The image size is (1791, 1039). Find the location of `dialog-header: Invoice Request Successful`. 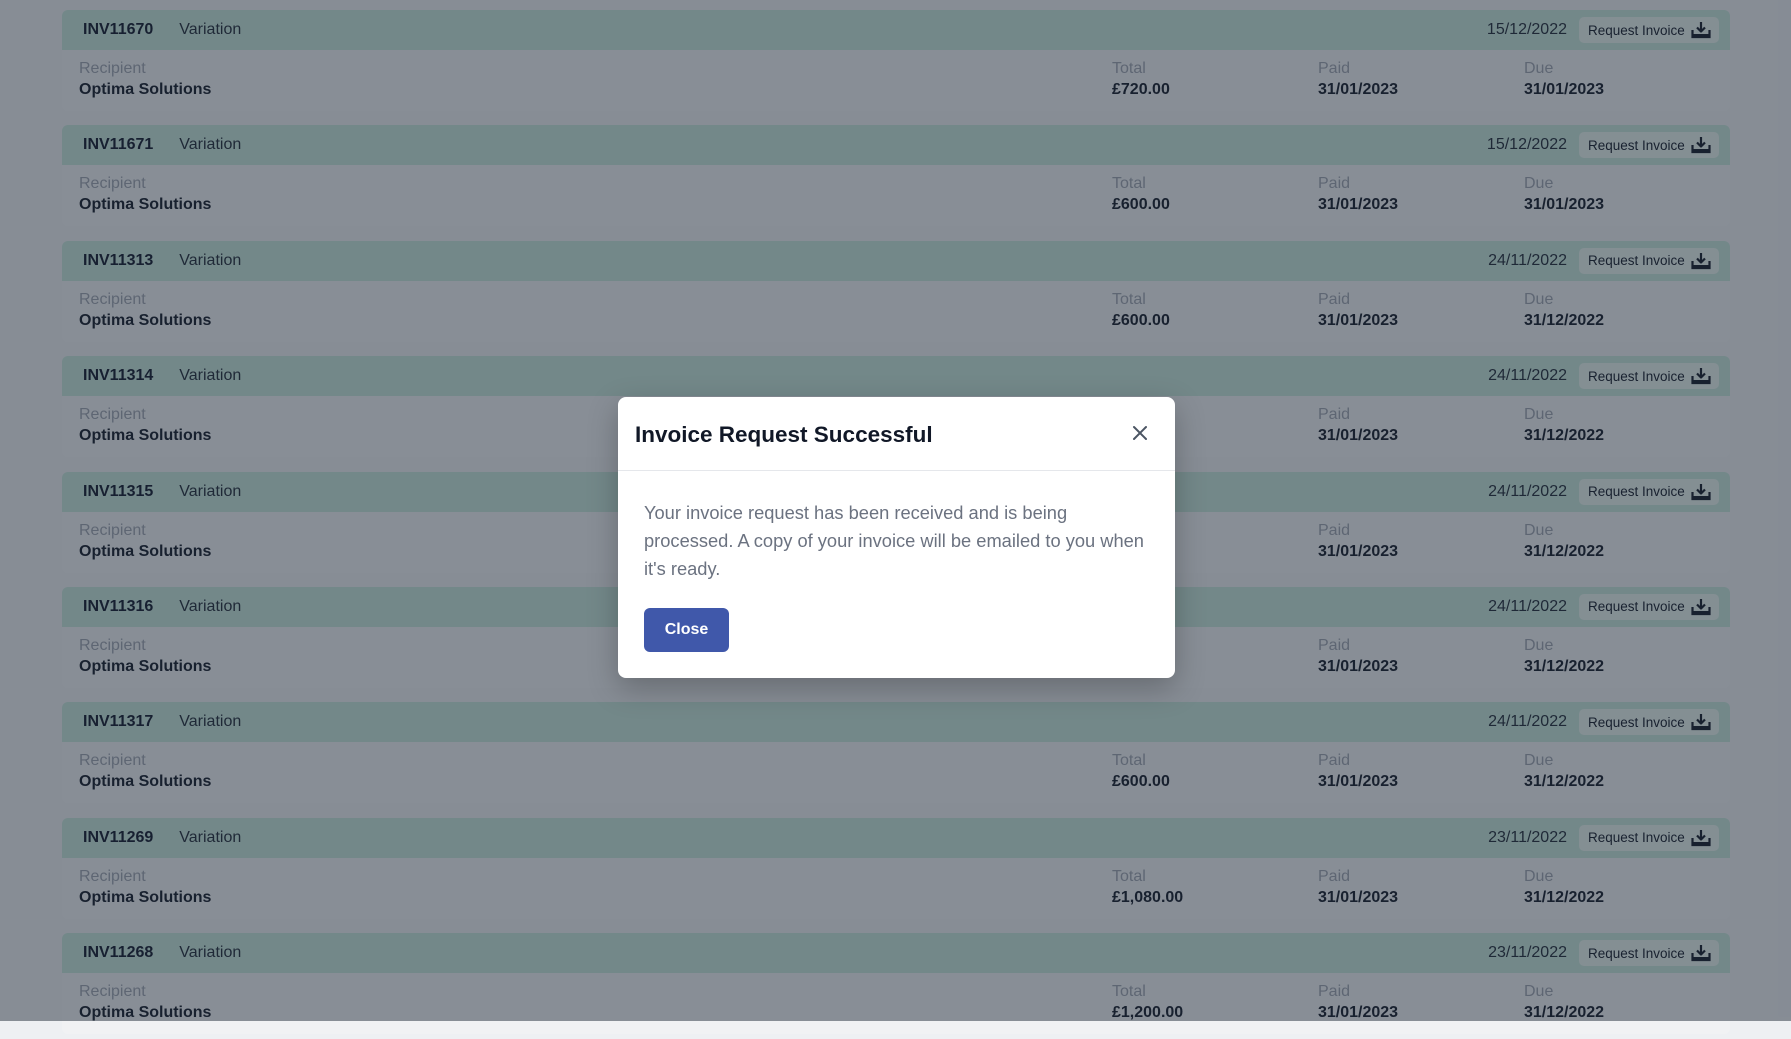

dialog-header: Invoice Request Successful is located at coordinates (896, 434).